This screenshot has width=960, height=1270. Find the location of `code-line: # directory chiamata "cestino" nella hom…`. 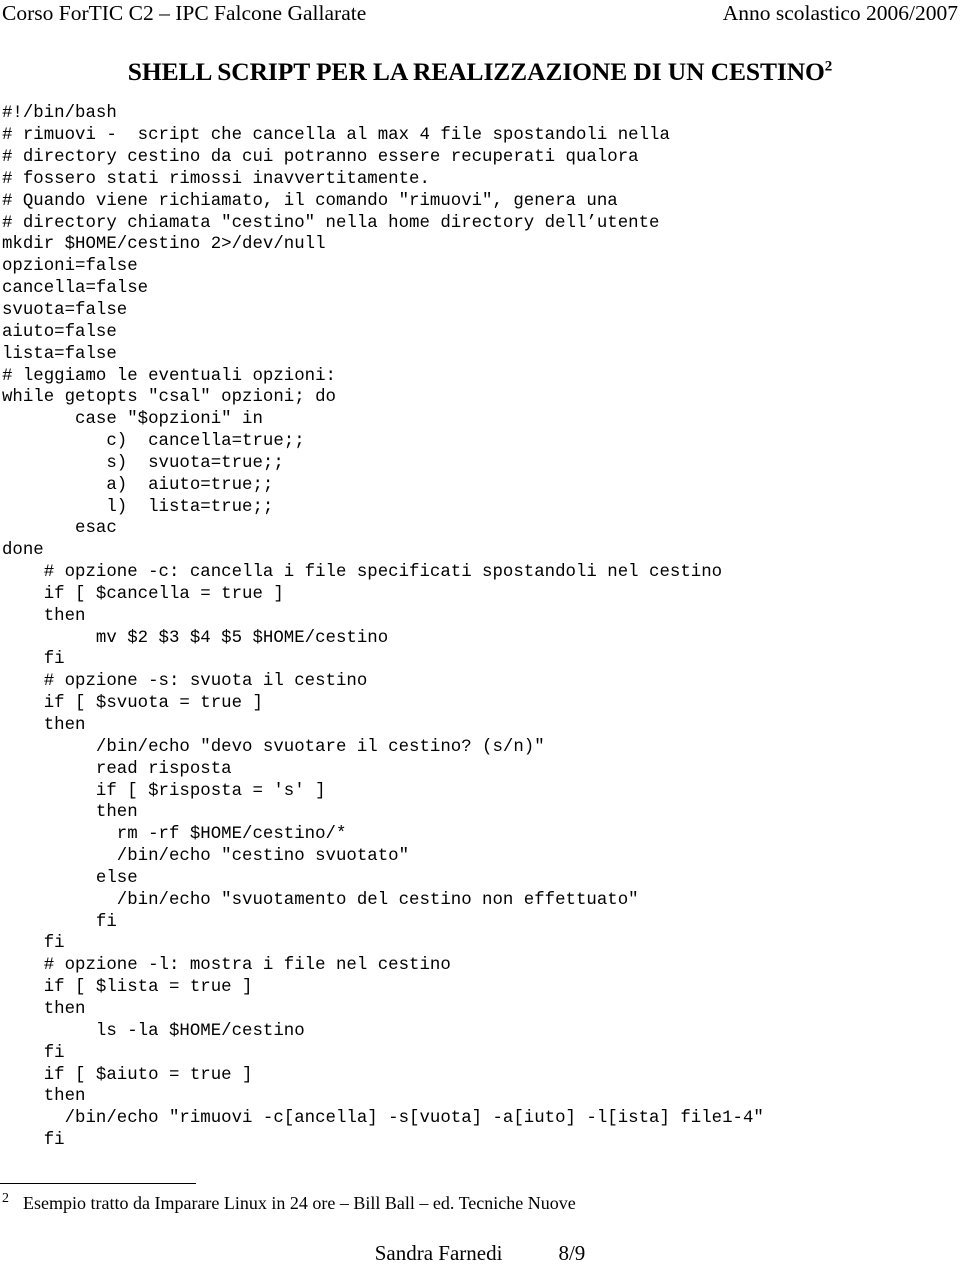

code-line: # directory chiamata "cestino" nella hom… is located at coordinates (331, 223).